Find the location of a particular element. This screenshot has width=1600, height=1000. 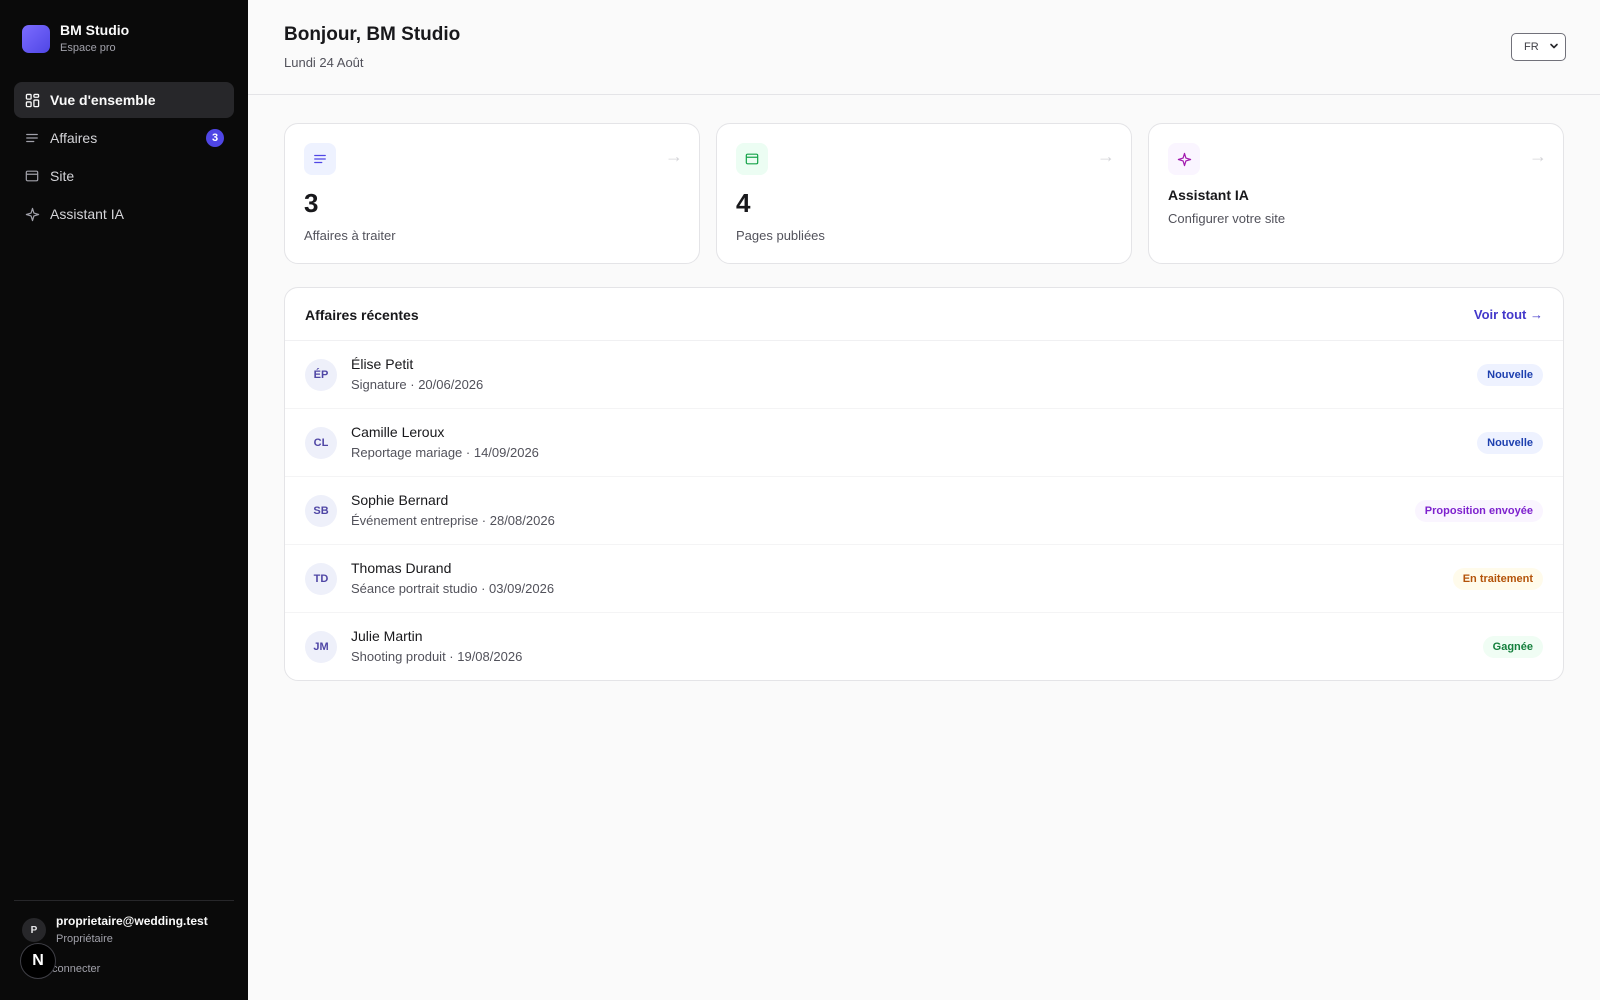

sidebar-item-label: Affaires is located at coordinates (74, 138).